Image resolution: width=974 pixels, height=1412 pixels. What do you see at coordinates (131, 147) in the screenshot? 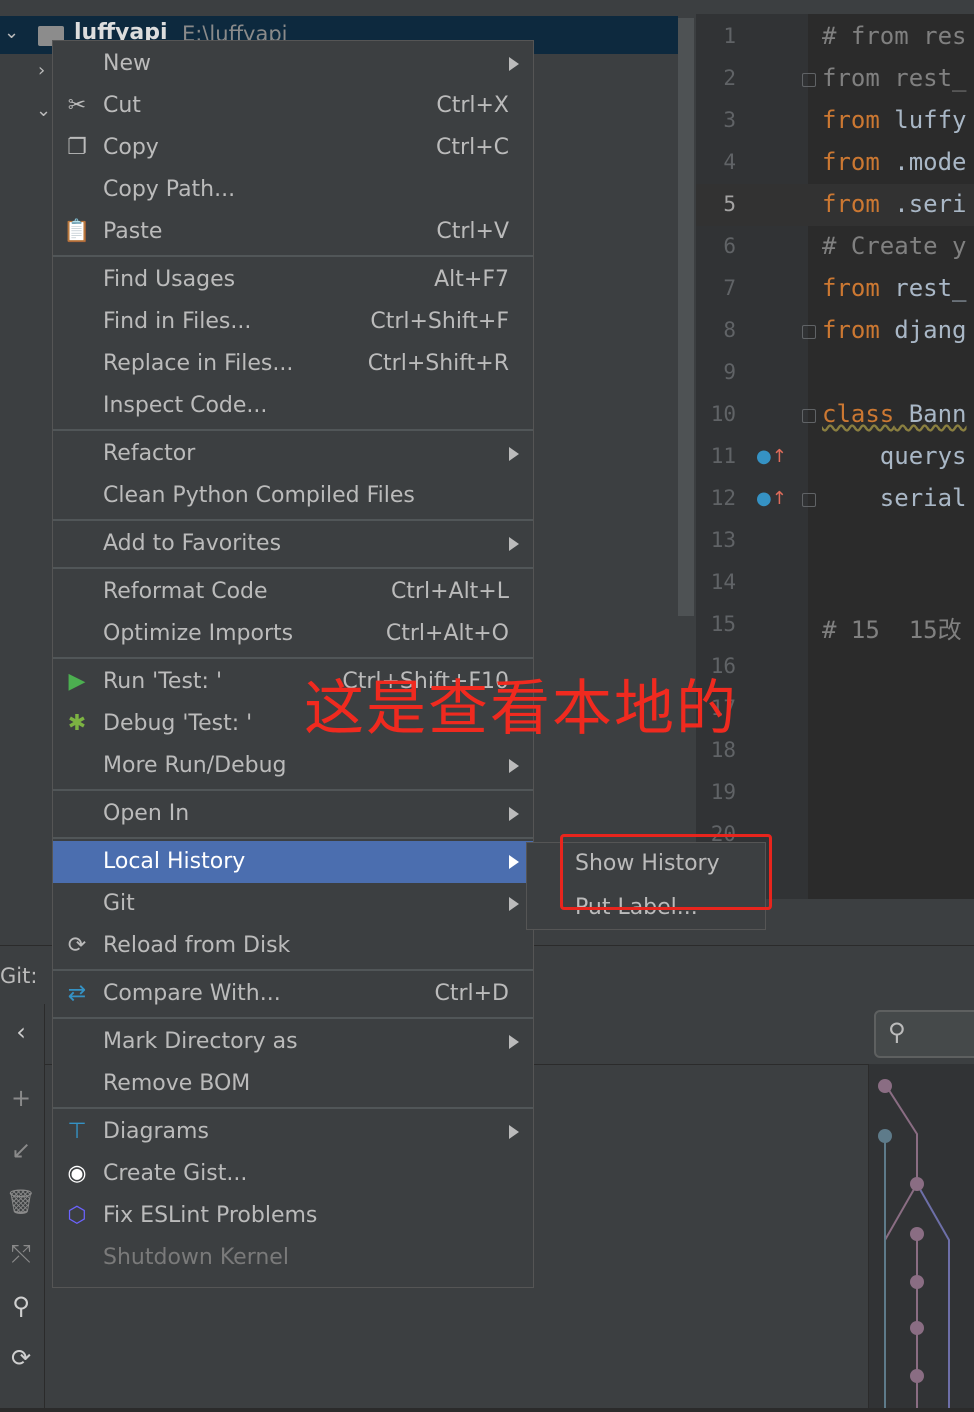
I see `menu-item-label: Copy` at bounding box center [131, 147].